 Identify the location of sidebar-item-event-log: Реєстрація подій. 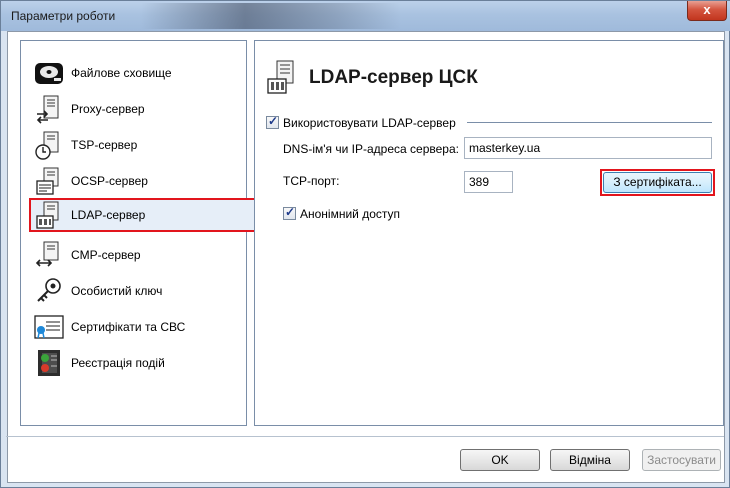
(138, 363).